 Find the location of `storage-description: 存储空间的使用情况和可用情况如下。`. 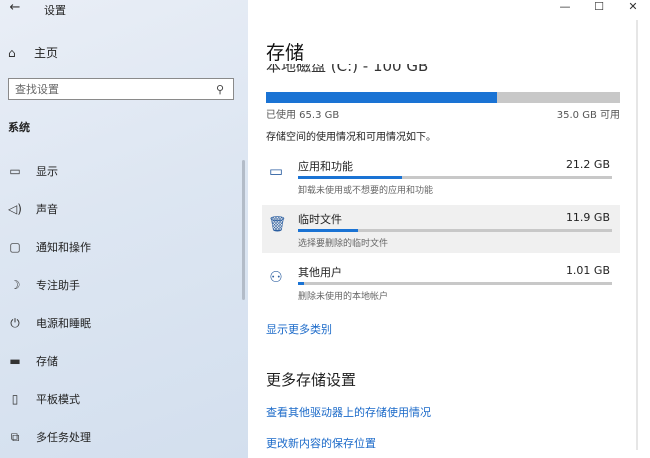

storage-description: 存储空间的使用情况和可用情况如下。 is located at coordinates (351, 137).